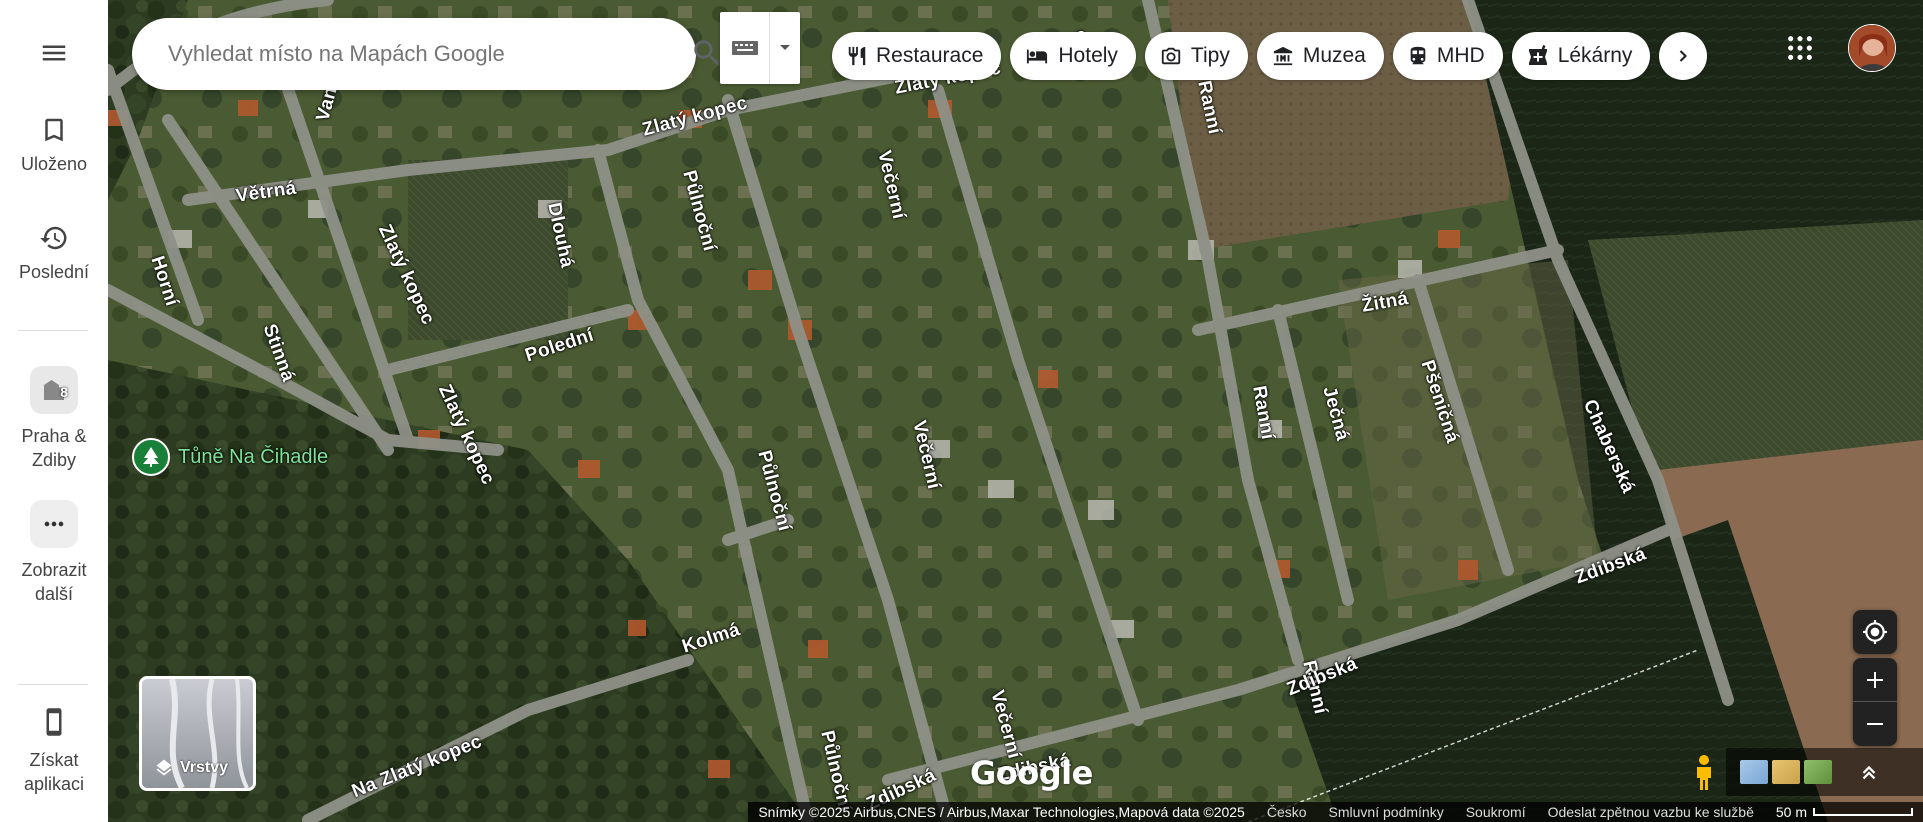 This screenshot has height=822, width=1923. I want to click on fork-knife-icon, so click(857, 56).